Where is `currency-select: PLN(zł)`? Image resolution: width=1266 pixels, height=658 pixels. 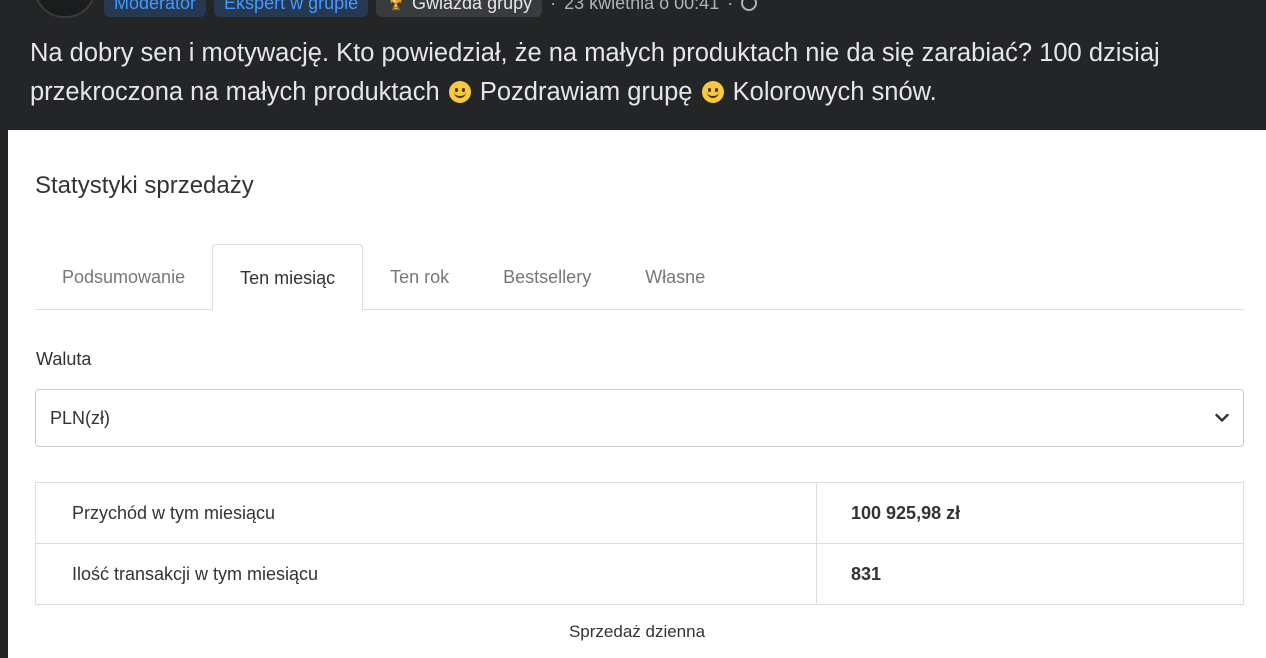
currency-select: PLN(zł) is located at coordinates (639, 418).